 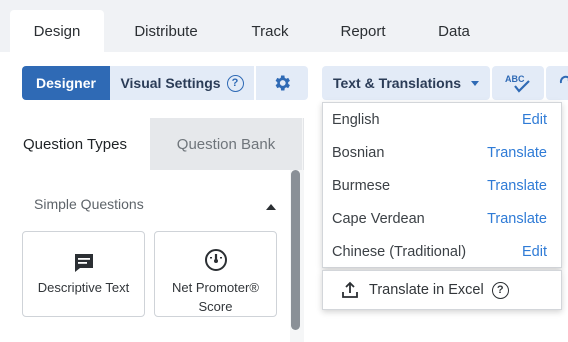 What do you see at coordinates (358, 152) in the screenshot?
I see `language-name: Bosnian` at bounding box center [358, 152].